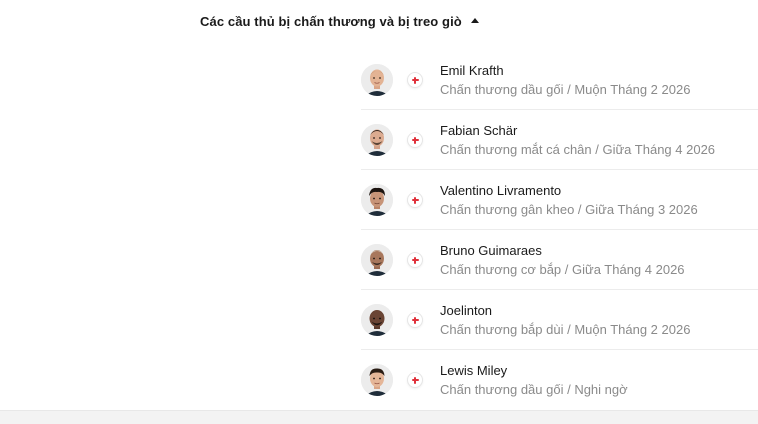  Describe the element at coordinates (466, 310) in the screenshot. I see `player-name: Joelinton` at that location.